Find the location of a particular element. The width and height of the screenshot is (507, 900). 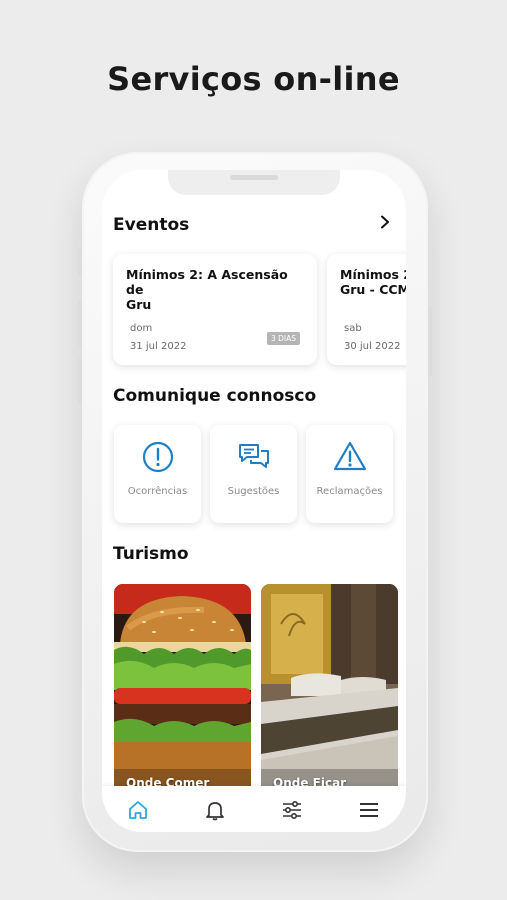

sliders-icon is located at coordinates (292, 810).